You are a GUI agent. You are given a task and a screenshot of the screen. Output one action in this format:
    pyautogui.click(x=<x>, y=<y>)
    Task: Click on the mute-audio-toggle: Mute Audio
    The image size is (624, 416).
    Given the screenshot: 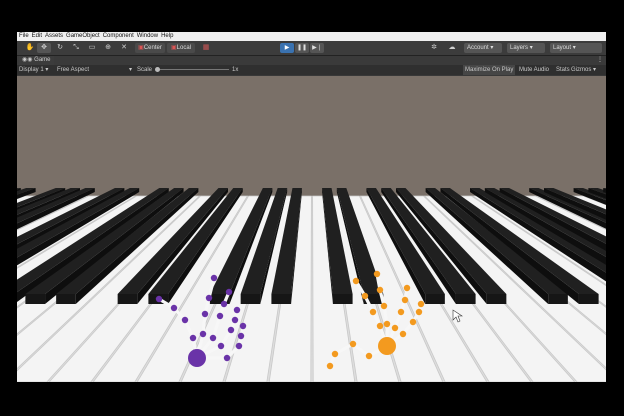 What is the action you would take?
    pyautogui.click(x=534, y=70)
    